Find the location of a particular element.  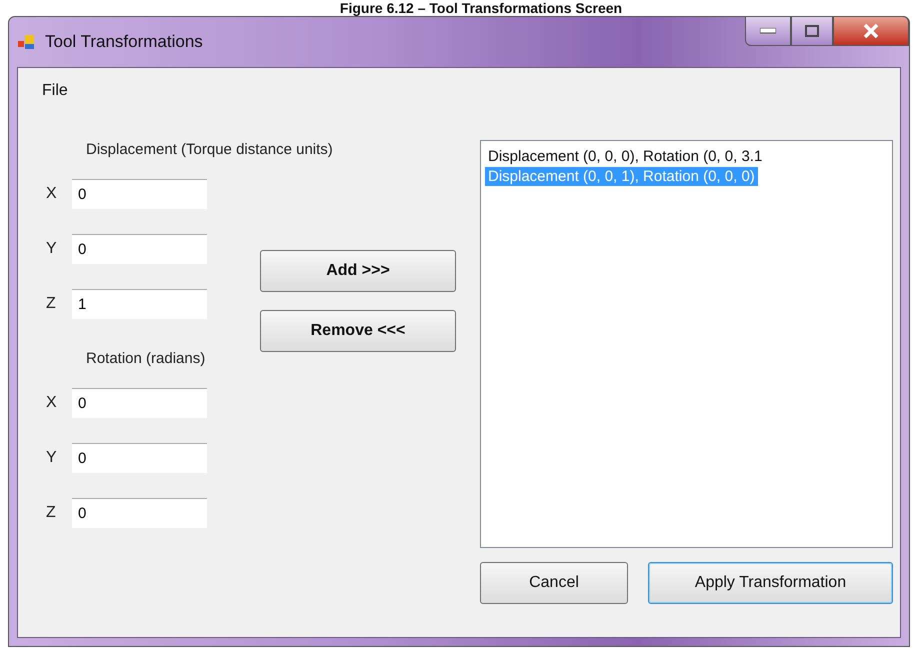

cancel-button: Cancel is located at coordinates (554, 583).